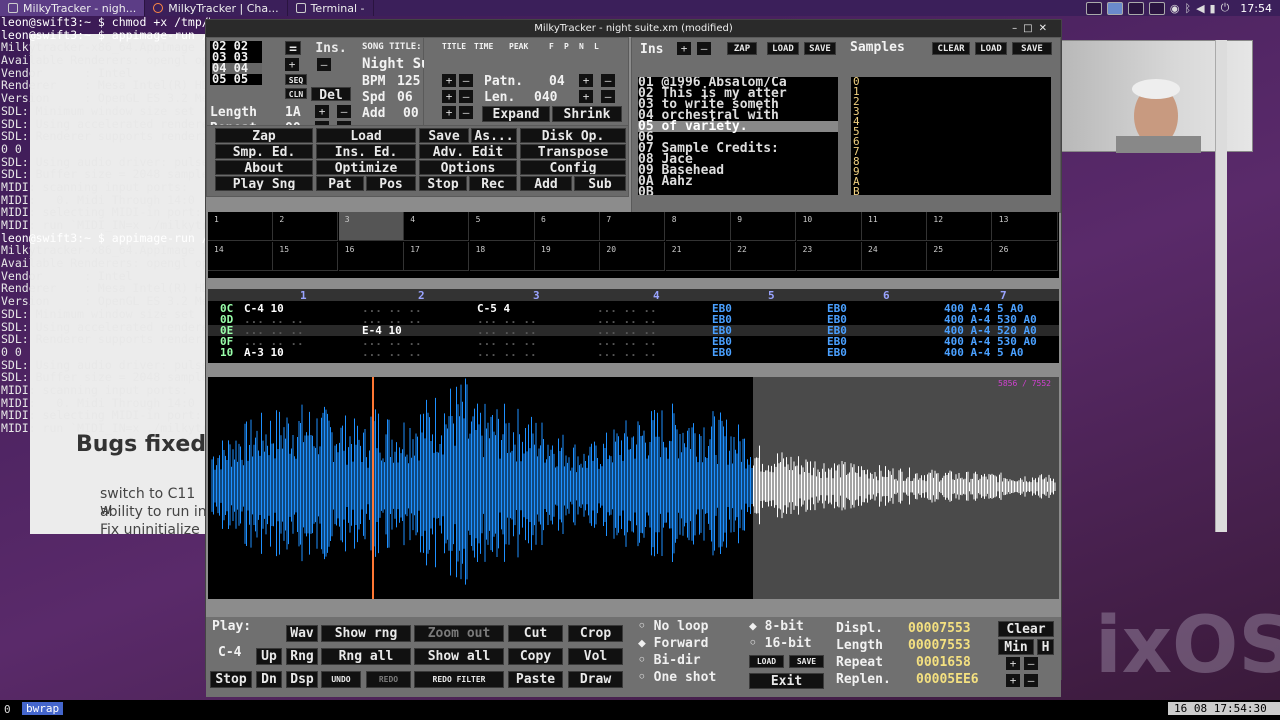 The height and width of the screenshot is (720, 1280). Describe the element at coordinates (443, 183) in the screenshot. I see `stop-button: Stop` at that location.